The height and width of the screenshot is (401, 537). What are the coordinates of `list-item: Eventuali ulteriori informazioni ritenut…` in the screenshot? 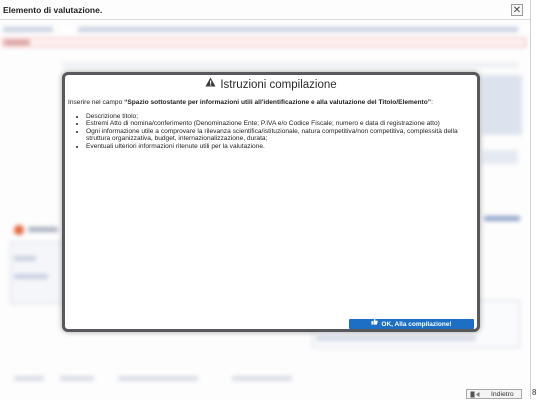 It's located at (280, 147).